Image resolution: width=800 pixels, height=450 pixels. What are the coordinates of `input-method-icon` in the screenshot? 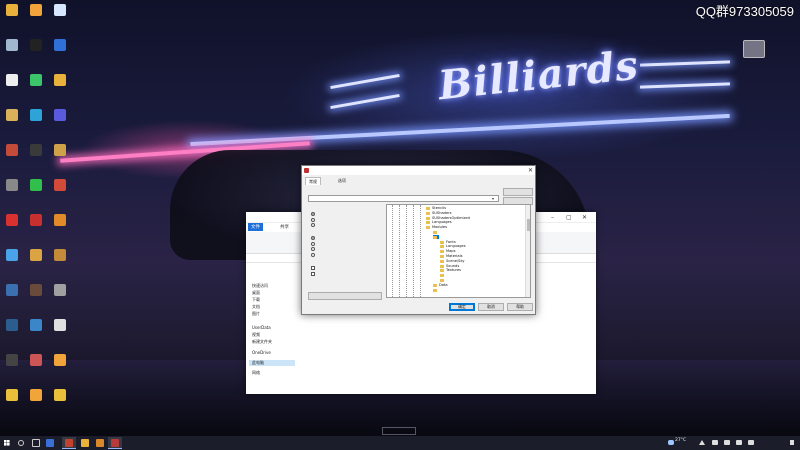 It's located at (739, 442).